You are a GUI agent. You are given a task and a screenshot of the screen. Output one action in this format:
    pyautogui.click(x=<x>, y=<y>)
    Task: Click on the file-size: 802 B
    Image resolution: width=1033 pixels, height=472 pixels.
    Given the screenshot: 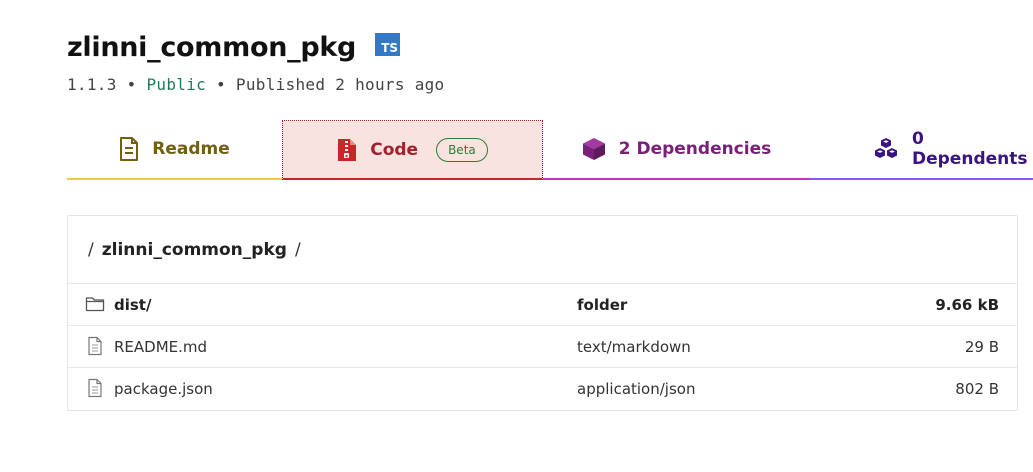 What is the action you would take?
    pyautogui.click(x=977, y=389)
    